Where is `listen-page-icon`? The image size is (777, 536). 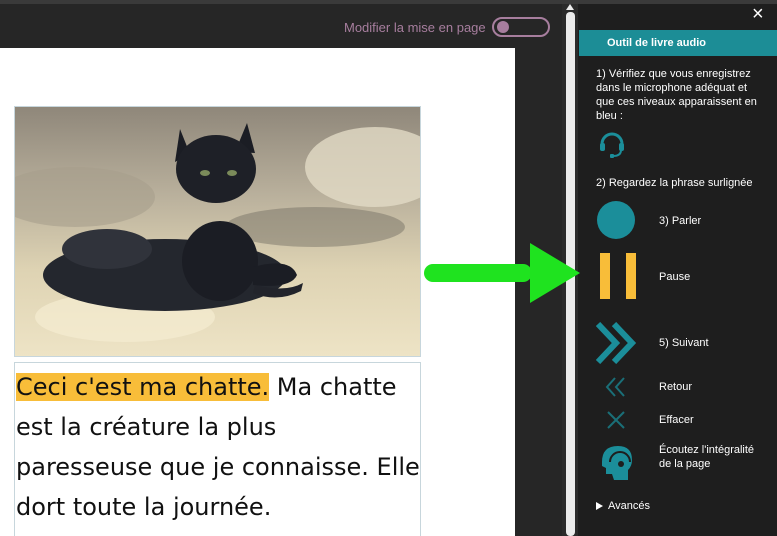
listen-page-icon is located at coordinates (616, 463).